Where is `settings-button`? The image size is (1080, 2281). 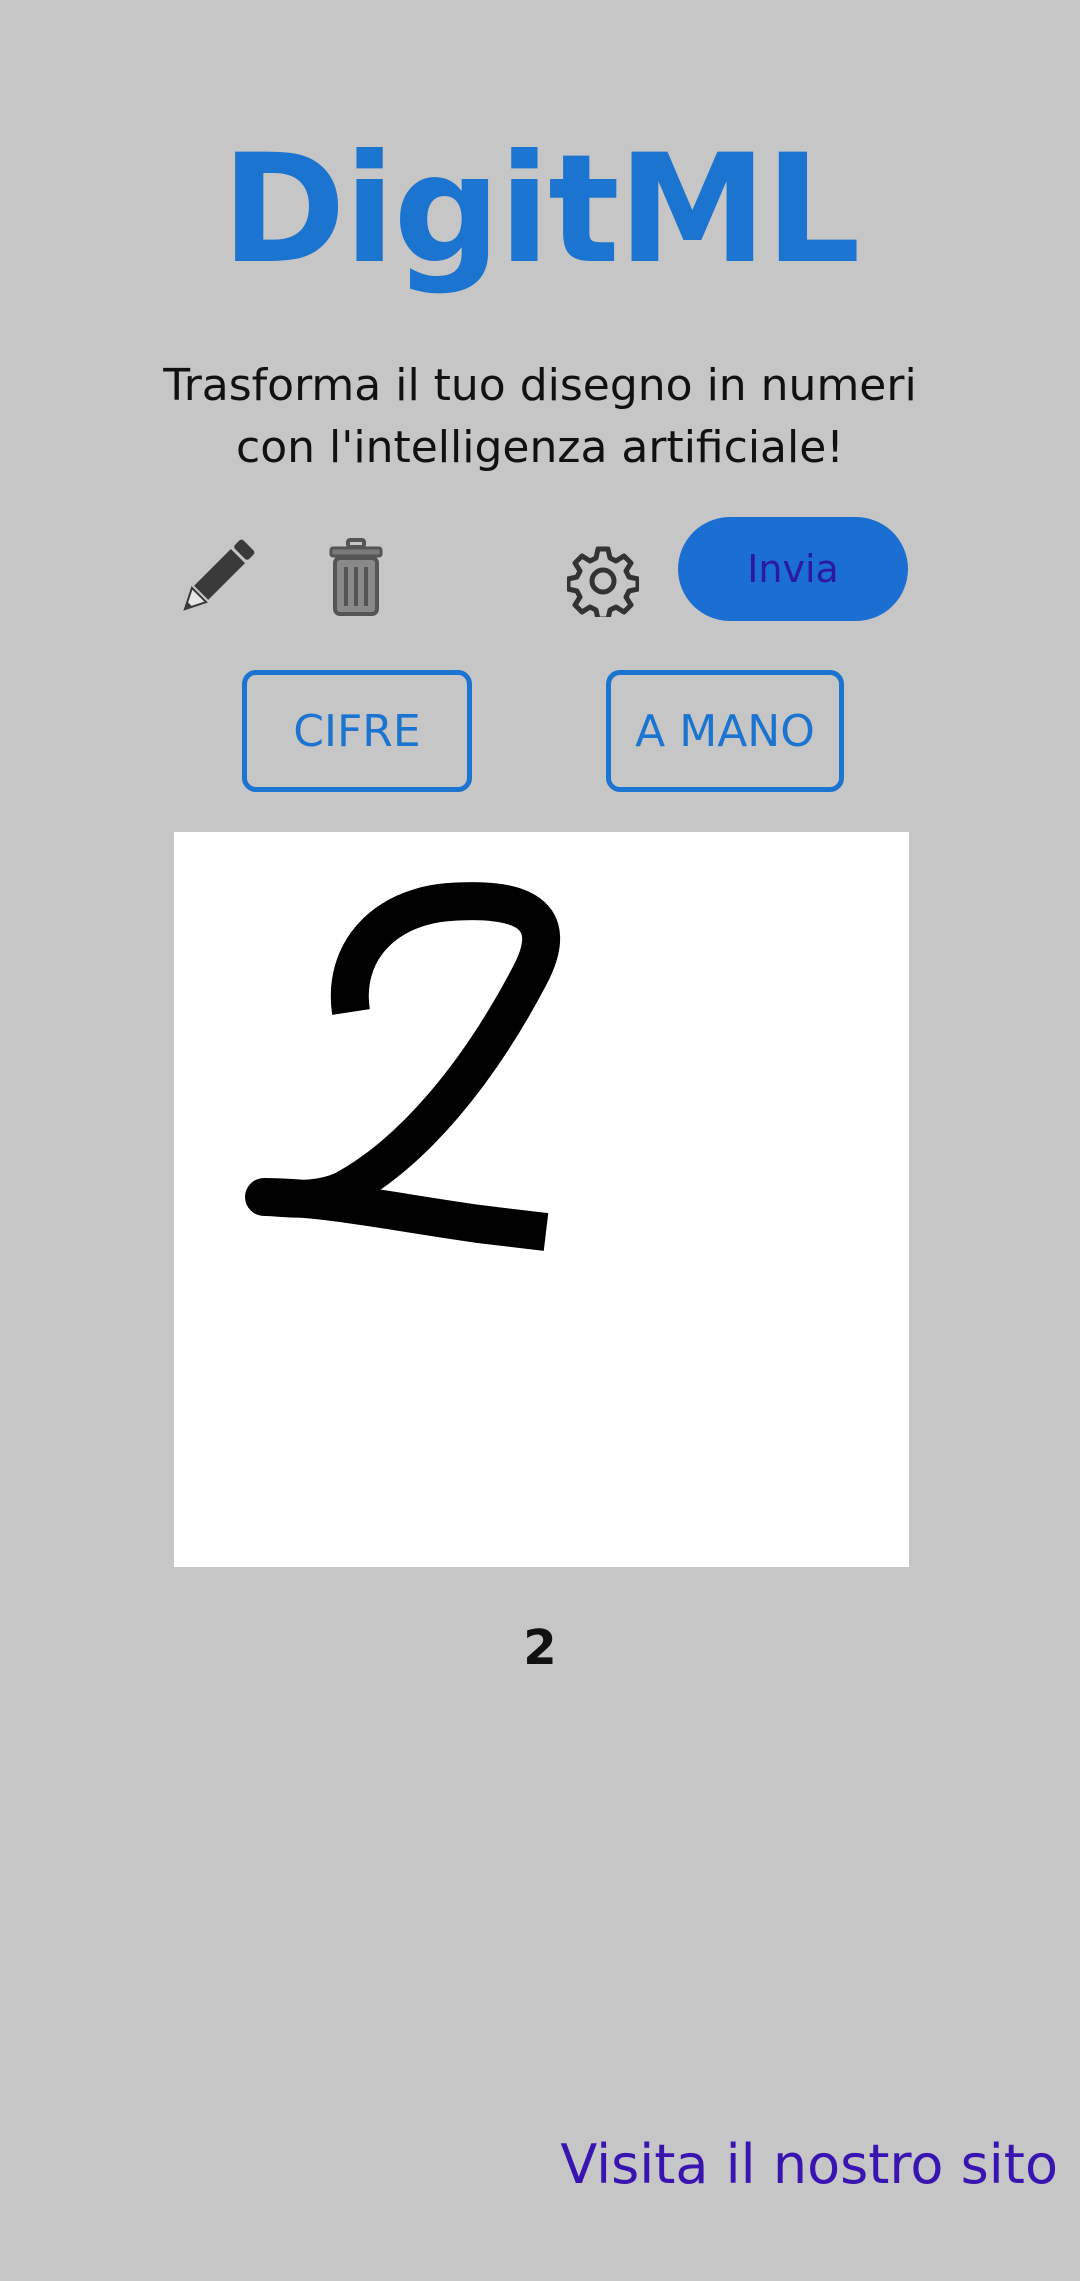
settings-button is located at coordinates (603, 581).